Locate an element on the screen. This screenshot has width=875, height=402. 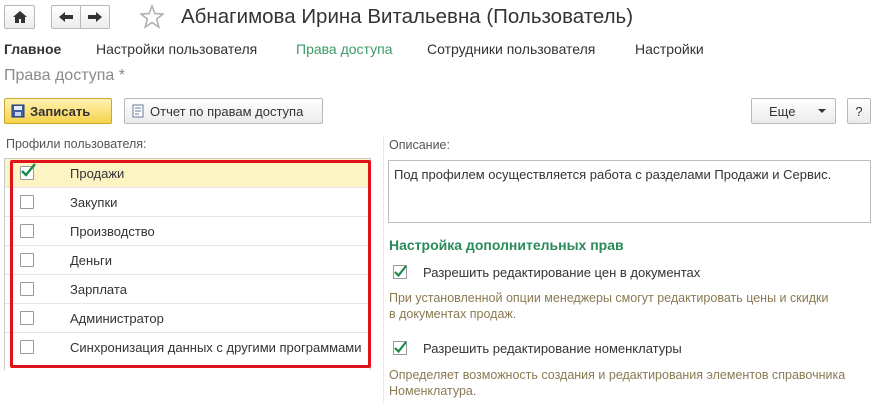
arrow-right-icon is located at coordinates (95, 17).